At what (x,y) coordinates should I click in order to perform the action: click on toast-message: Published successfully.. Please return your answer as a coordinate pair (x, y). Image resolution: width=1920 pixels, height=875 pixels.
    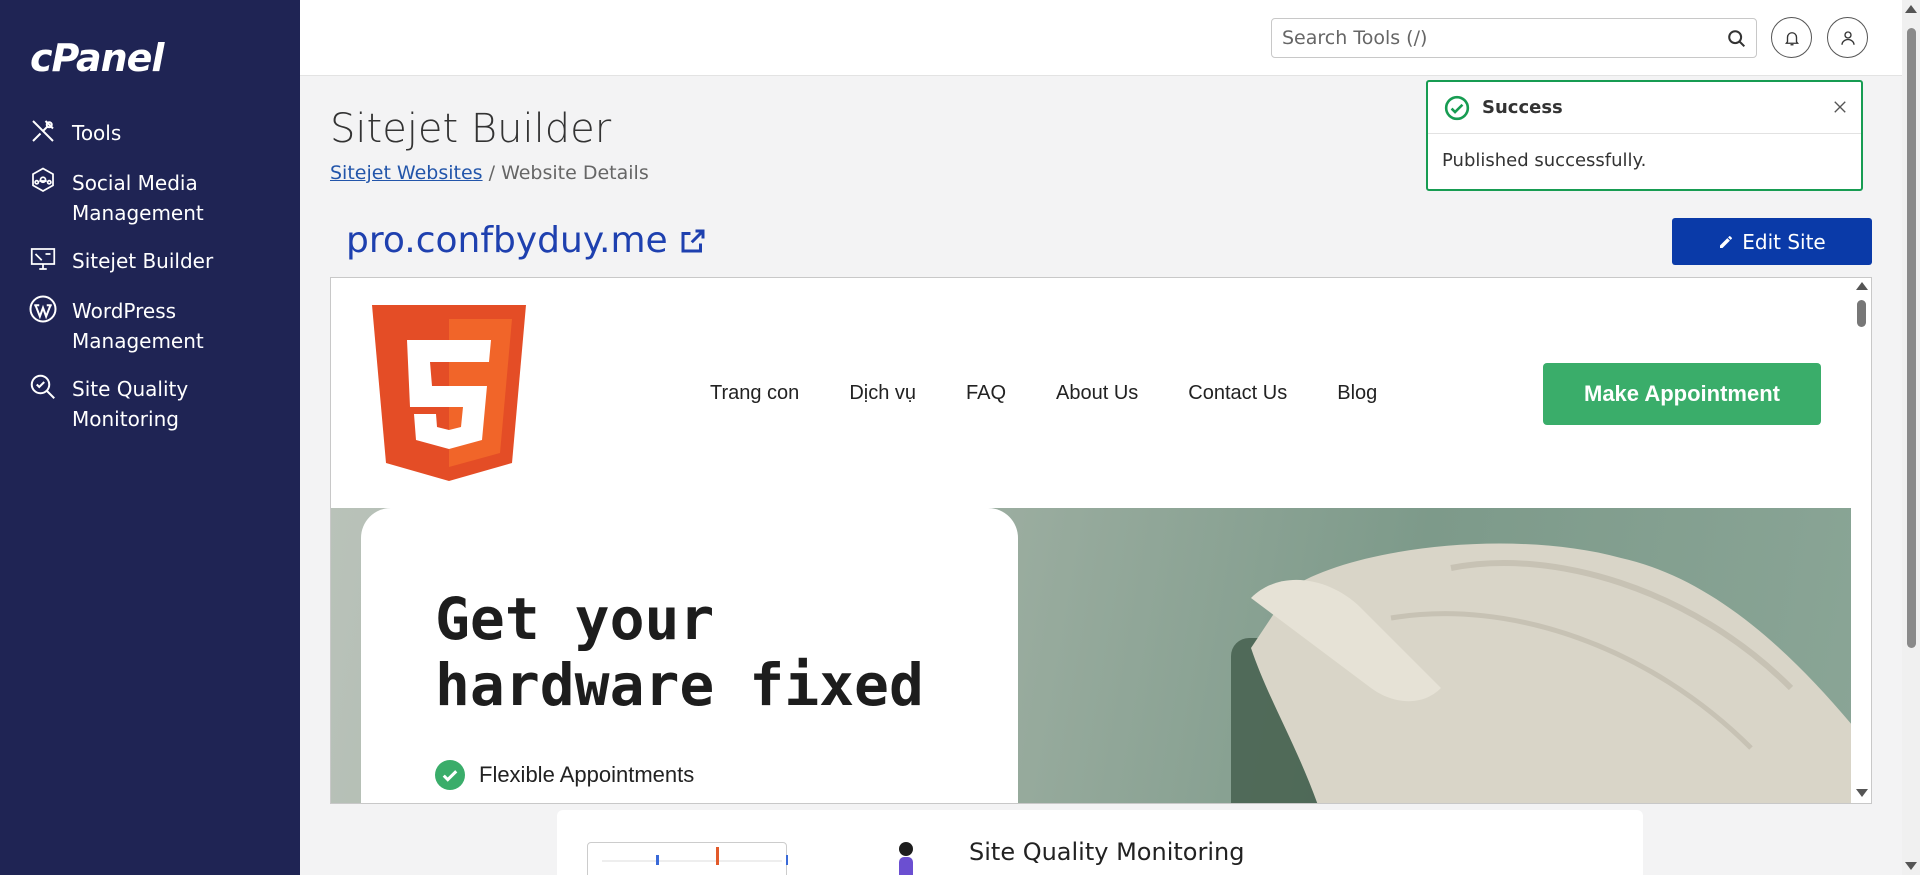
    Looking at the image, I should click on (1544, 160).